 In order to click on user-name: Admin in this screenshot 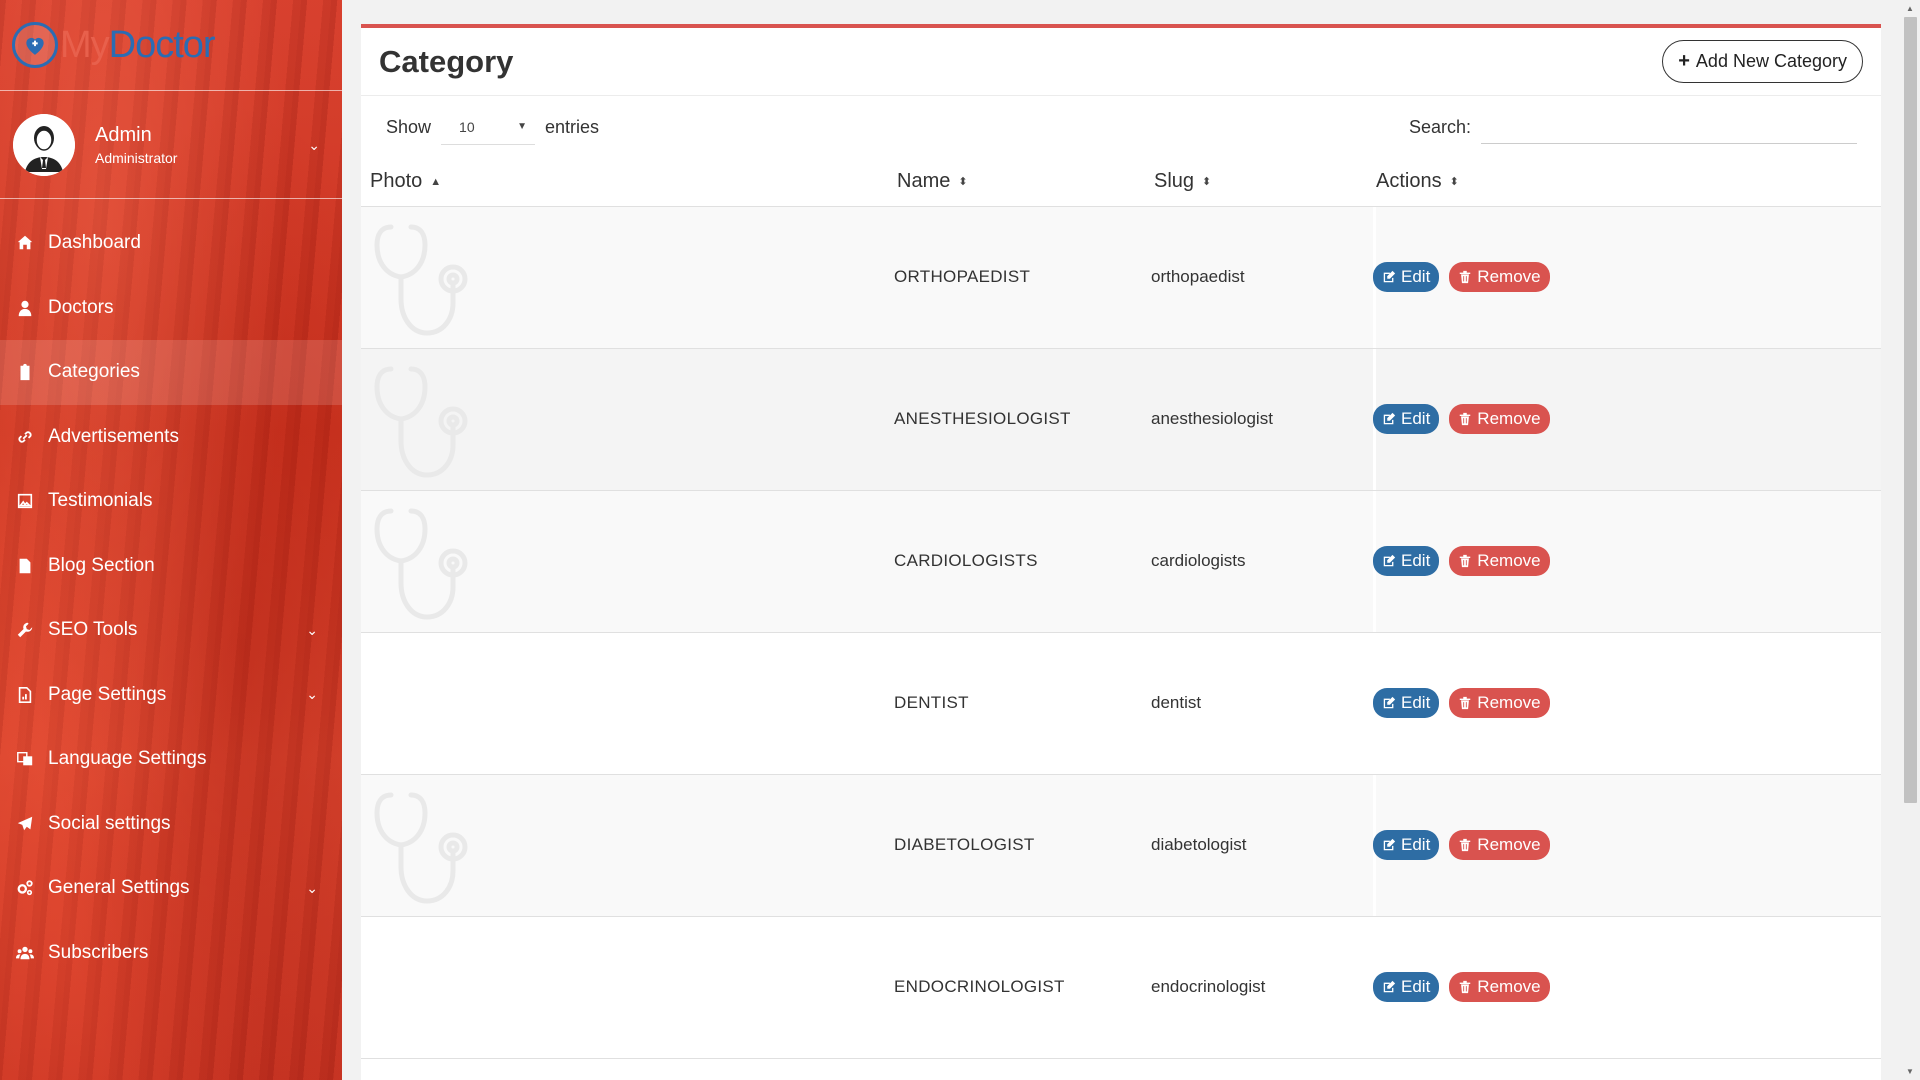, I will do `click(123, 134)`.